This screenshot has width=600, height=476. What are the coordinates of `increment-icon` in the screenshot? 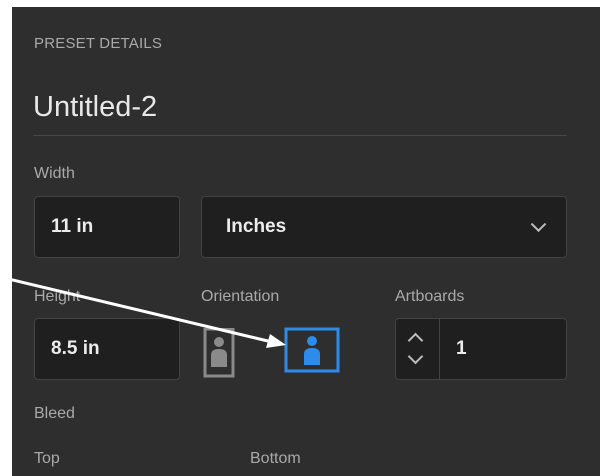 It's located at (415, 340).